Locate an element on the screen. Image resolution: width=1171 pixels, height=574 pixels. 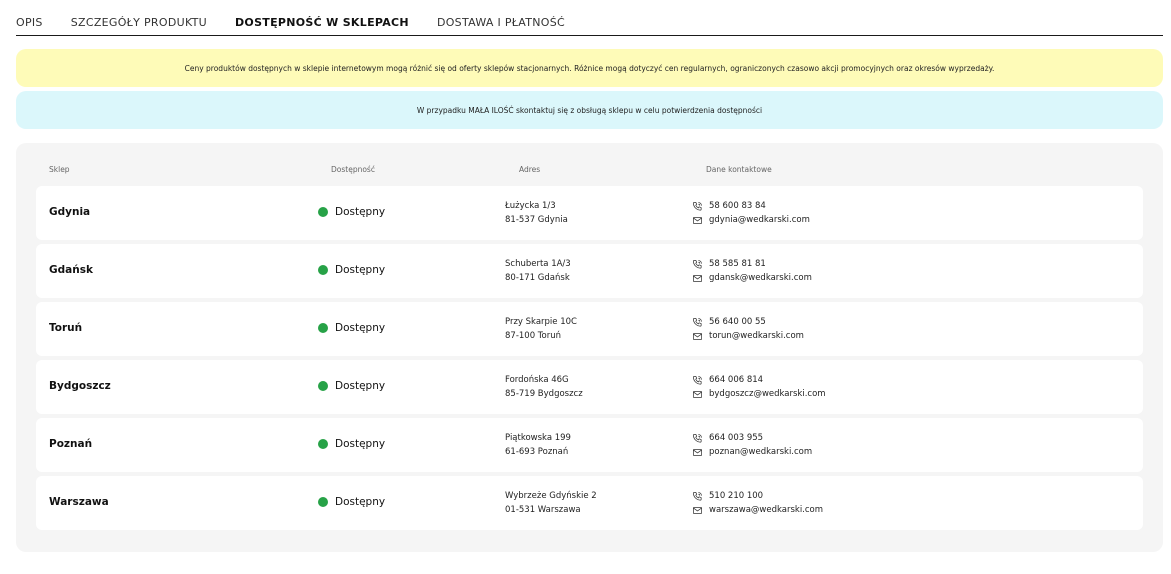
store-address: Wybrzeże Gdyńskie 2 01-531 Warszawa is located at coordinates (551, 503).